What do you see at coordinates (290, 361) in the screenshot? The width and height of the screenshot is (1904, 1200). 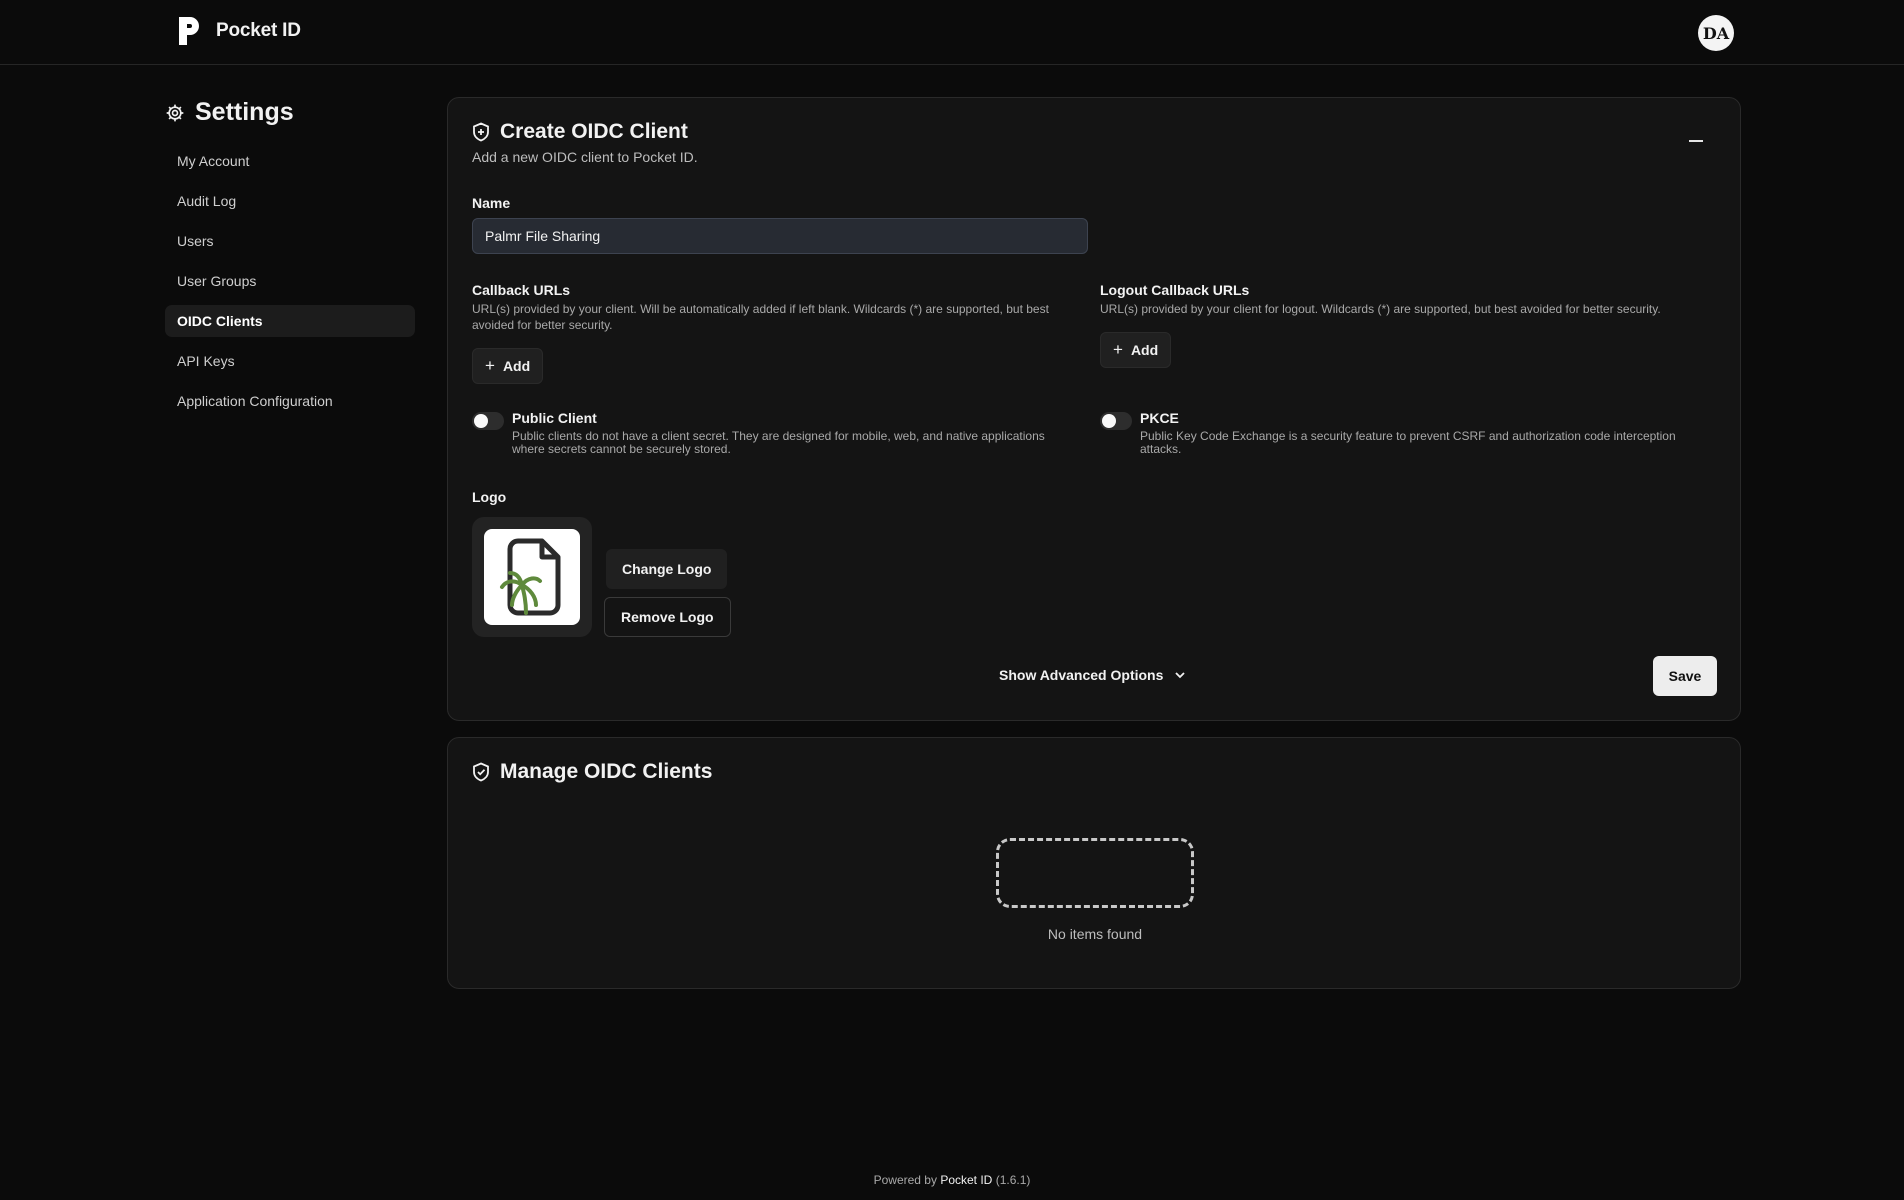 I see `sidebar-item-api-keys: API Keys` at bounding box center [290, 361].